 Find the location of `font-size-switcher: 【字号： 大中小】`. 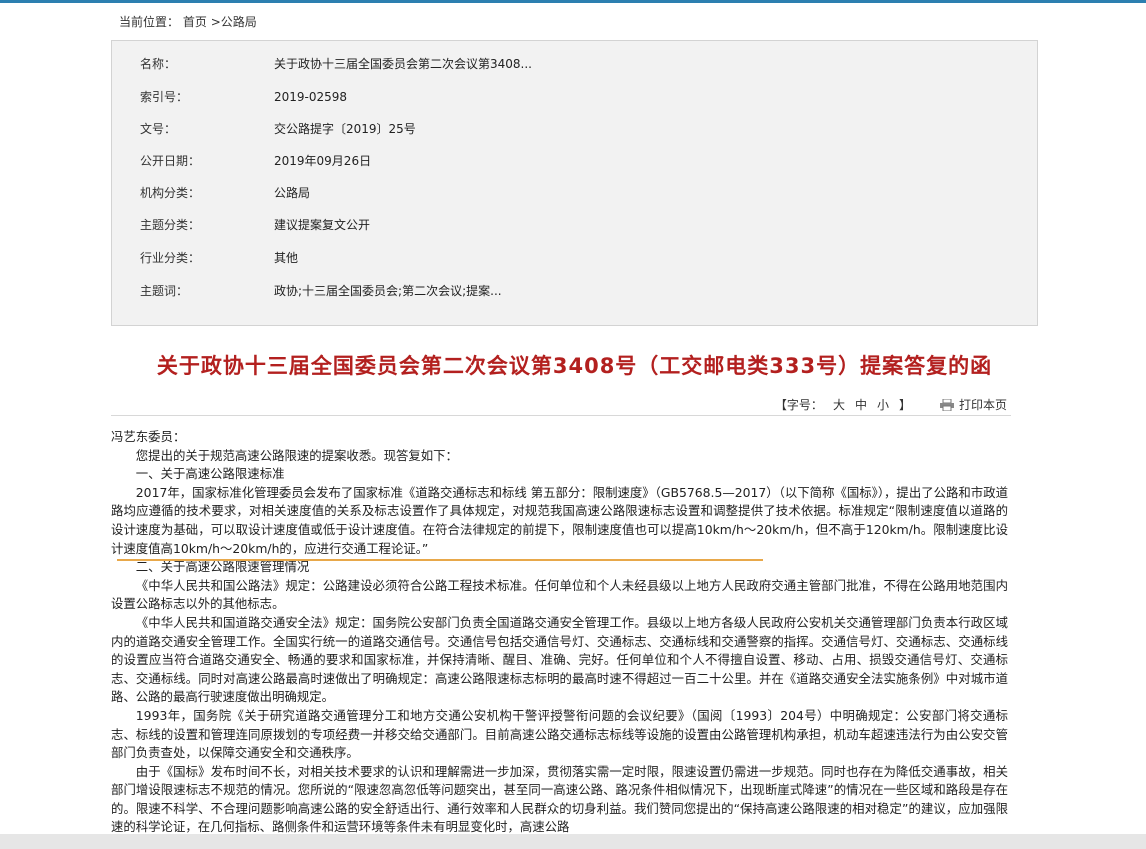

font-size-switcher: 【字号： 大中小】 is located at coordinates (843, 404).